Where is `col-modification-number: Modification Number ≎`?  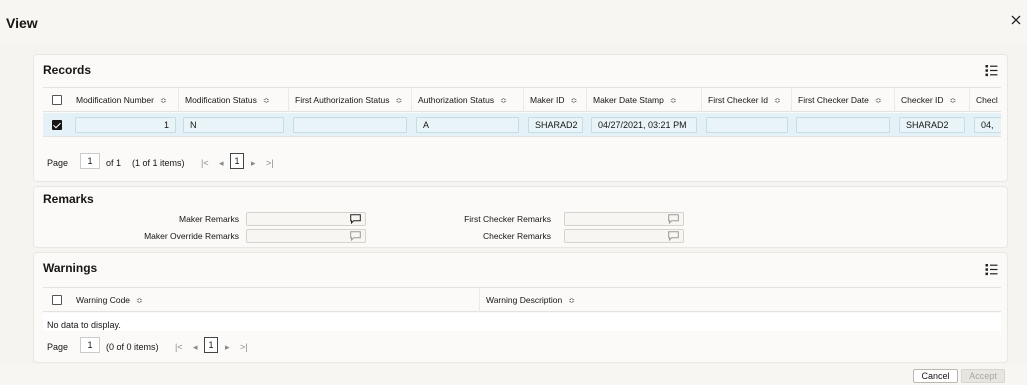
col-modification-number: Modification Number ≎ is located at coordinates (124, 100).